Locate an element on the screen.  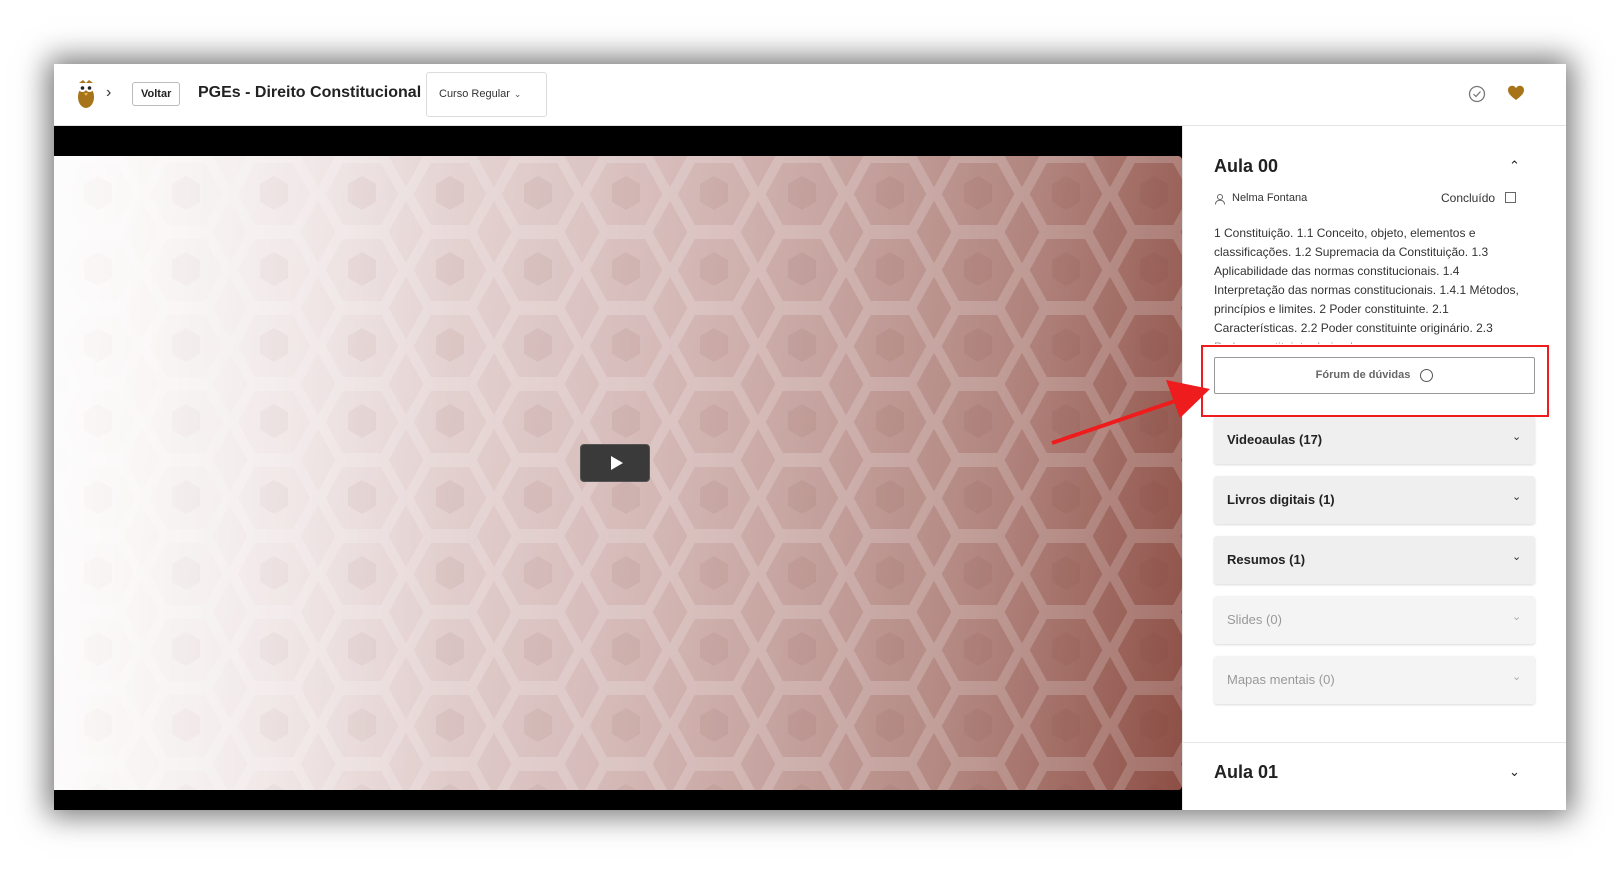
next-lesson-title: Aula 01 is located at coordinates (1246, 772).